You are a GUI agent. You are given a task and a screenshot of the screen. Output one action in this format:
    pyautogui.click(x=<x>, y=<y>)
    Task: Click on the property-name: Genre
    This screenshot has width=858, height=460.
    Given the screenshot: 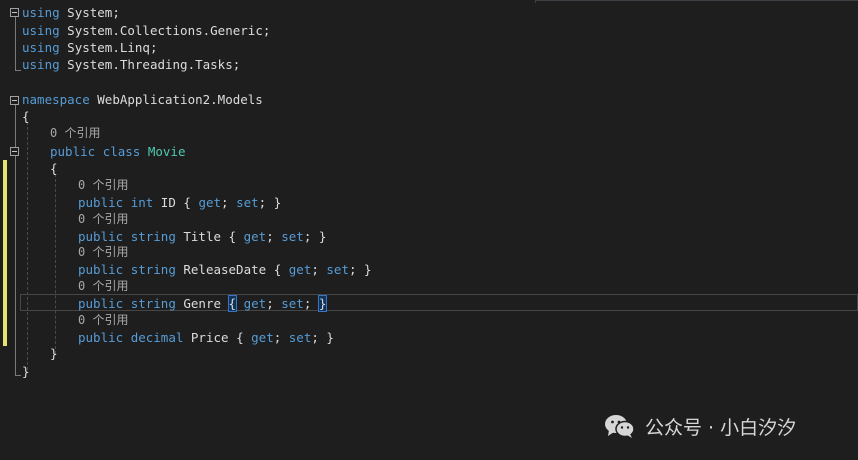 What is the action you would take?
    pyautogui.click(x=202, y=303)
    